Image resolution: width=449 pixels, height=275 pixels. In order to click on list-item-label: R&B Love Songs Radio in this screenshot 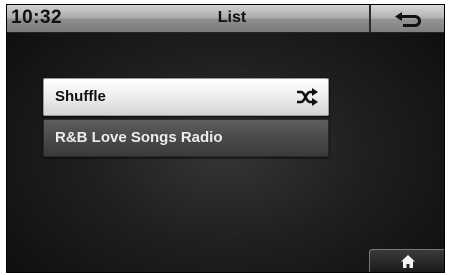, I will do `click(139, 137)`.